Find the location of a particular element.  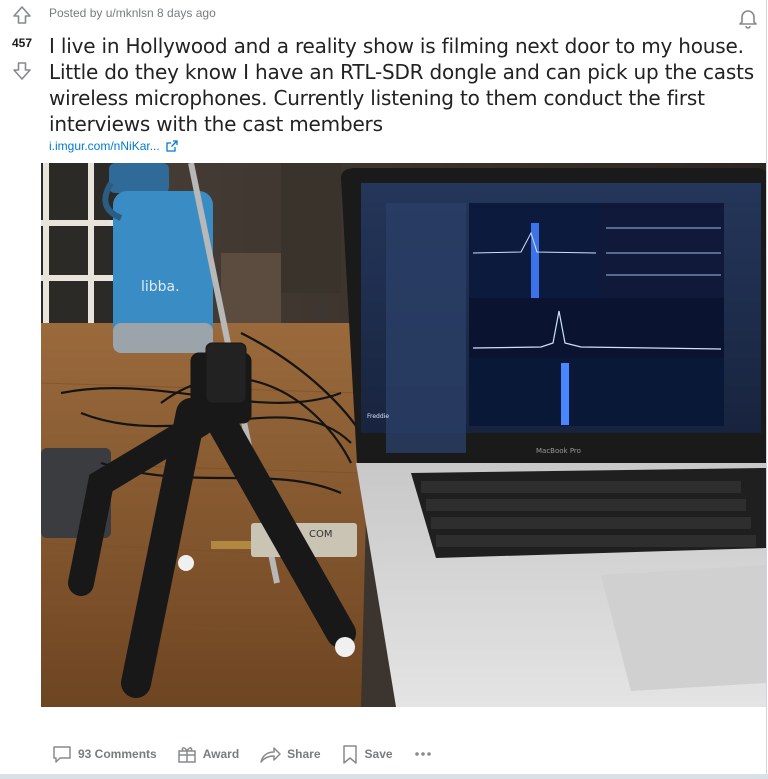

comments-label: 93 Comments is located at coordinates (117, 754).